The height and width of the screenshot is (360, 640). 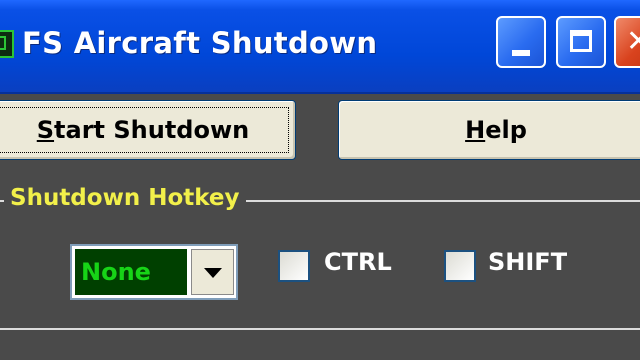 What do you see at coordinates (125, 198) in the screenshot?
I see `group-title: Shutdown Hotkey` at bounding box center [125, 198].